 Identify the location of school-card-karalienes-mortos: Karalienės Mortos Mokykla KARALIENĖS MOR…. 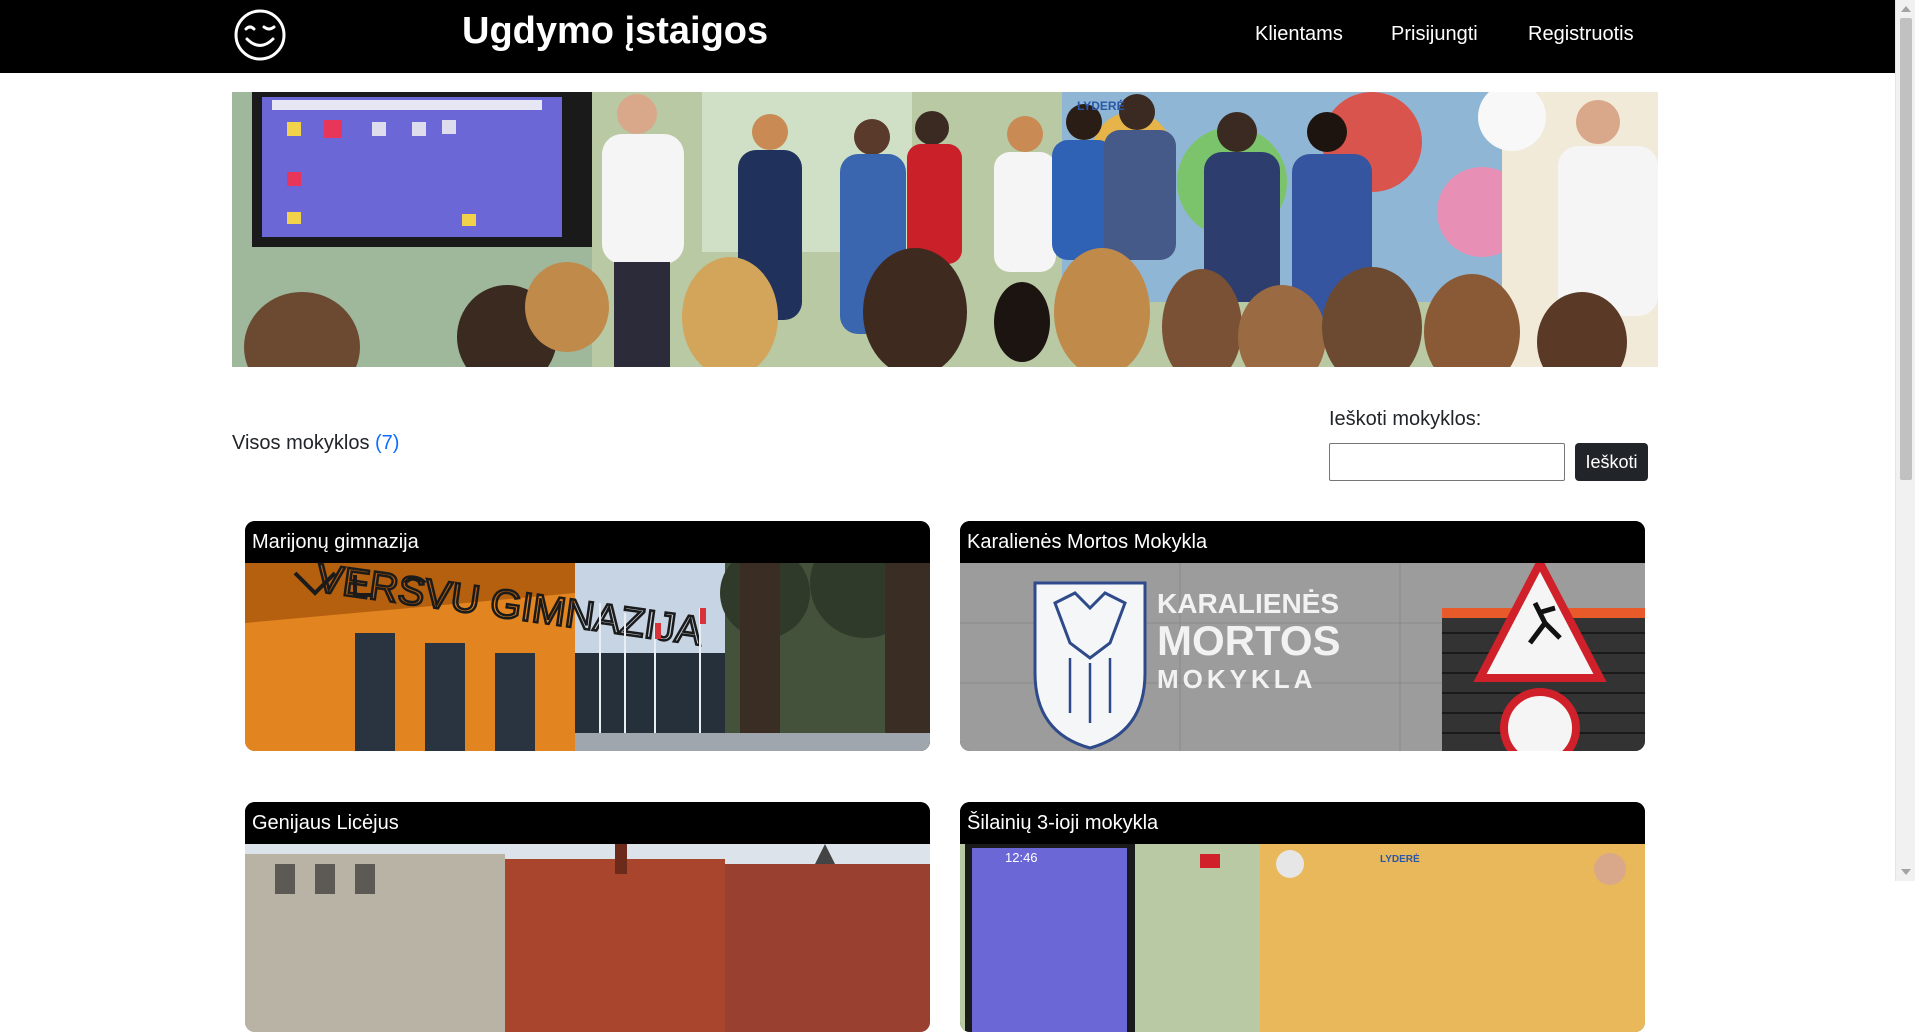
(1302, 636).